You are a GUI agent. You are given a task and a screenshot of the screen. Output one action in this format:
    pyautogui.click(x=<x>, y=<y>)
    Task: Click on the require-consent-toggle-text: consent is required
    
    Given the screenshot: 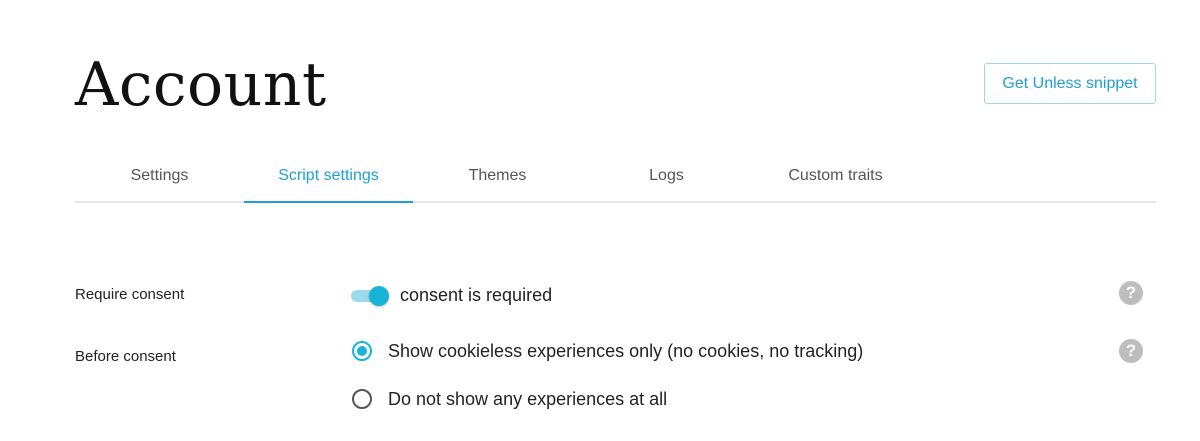 What is the action you would take?
    pyautogui.click(x=476, y=295)
    